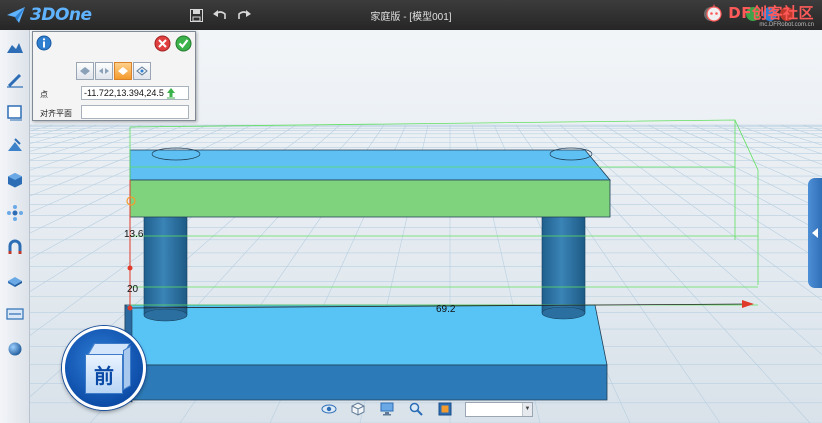  I want to click on save-icon, so click(196, 15).